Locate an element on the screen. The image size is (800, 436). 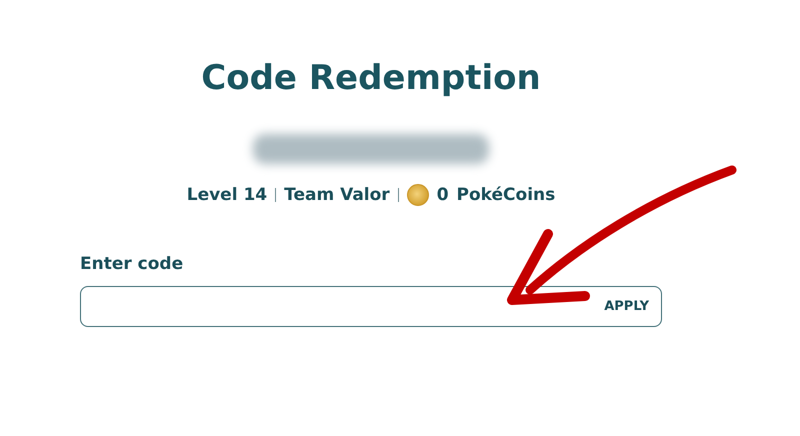
coin-icon is located at coordinates (417, 195).